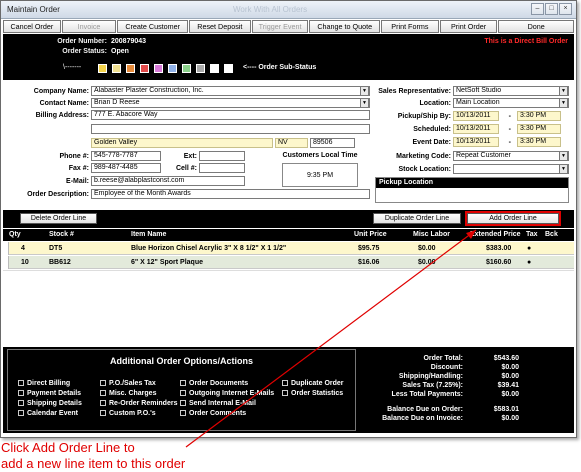 This screenshot has height=472, width=581. I want to click on scheduled-date-field: 10/13/2011, so click(476, 129).